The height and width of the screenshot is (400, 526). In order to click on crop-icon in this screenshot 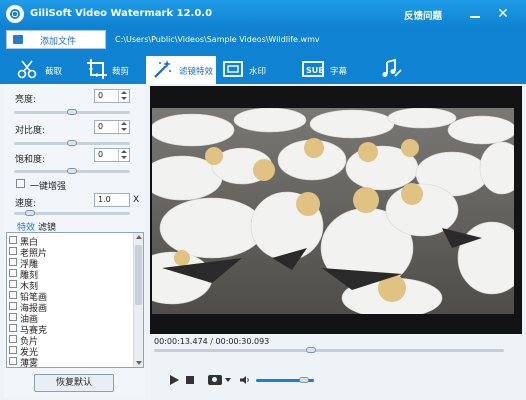, I will do `click(97, 69)`.